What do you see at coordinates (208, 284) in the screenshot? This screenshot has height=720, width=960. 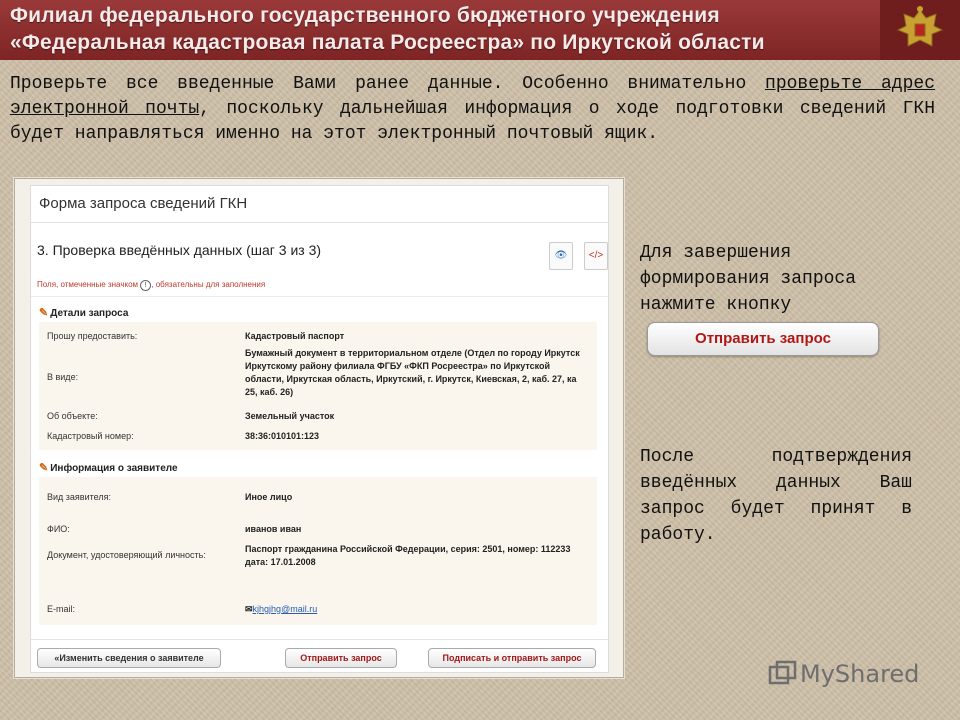 I see `required-note-text-b: , обязательны для заполнения` at bounding box center [208, 284].